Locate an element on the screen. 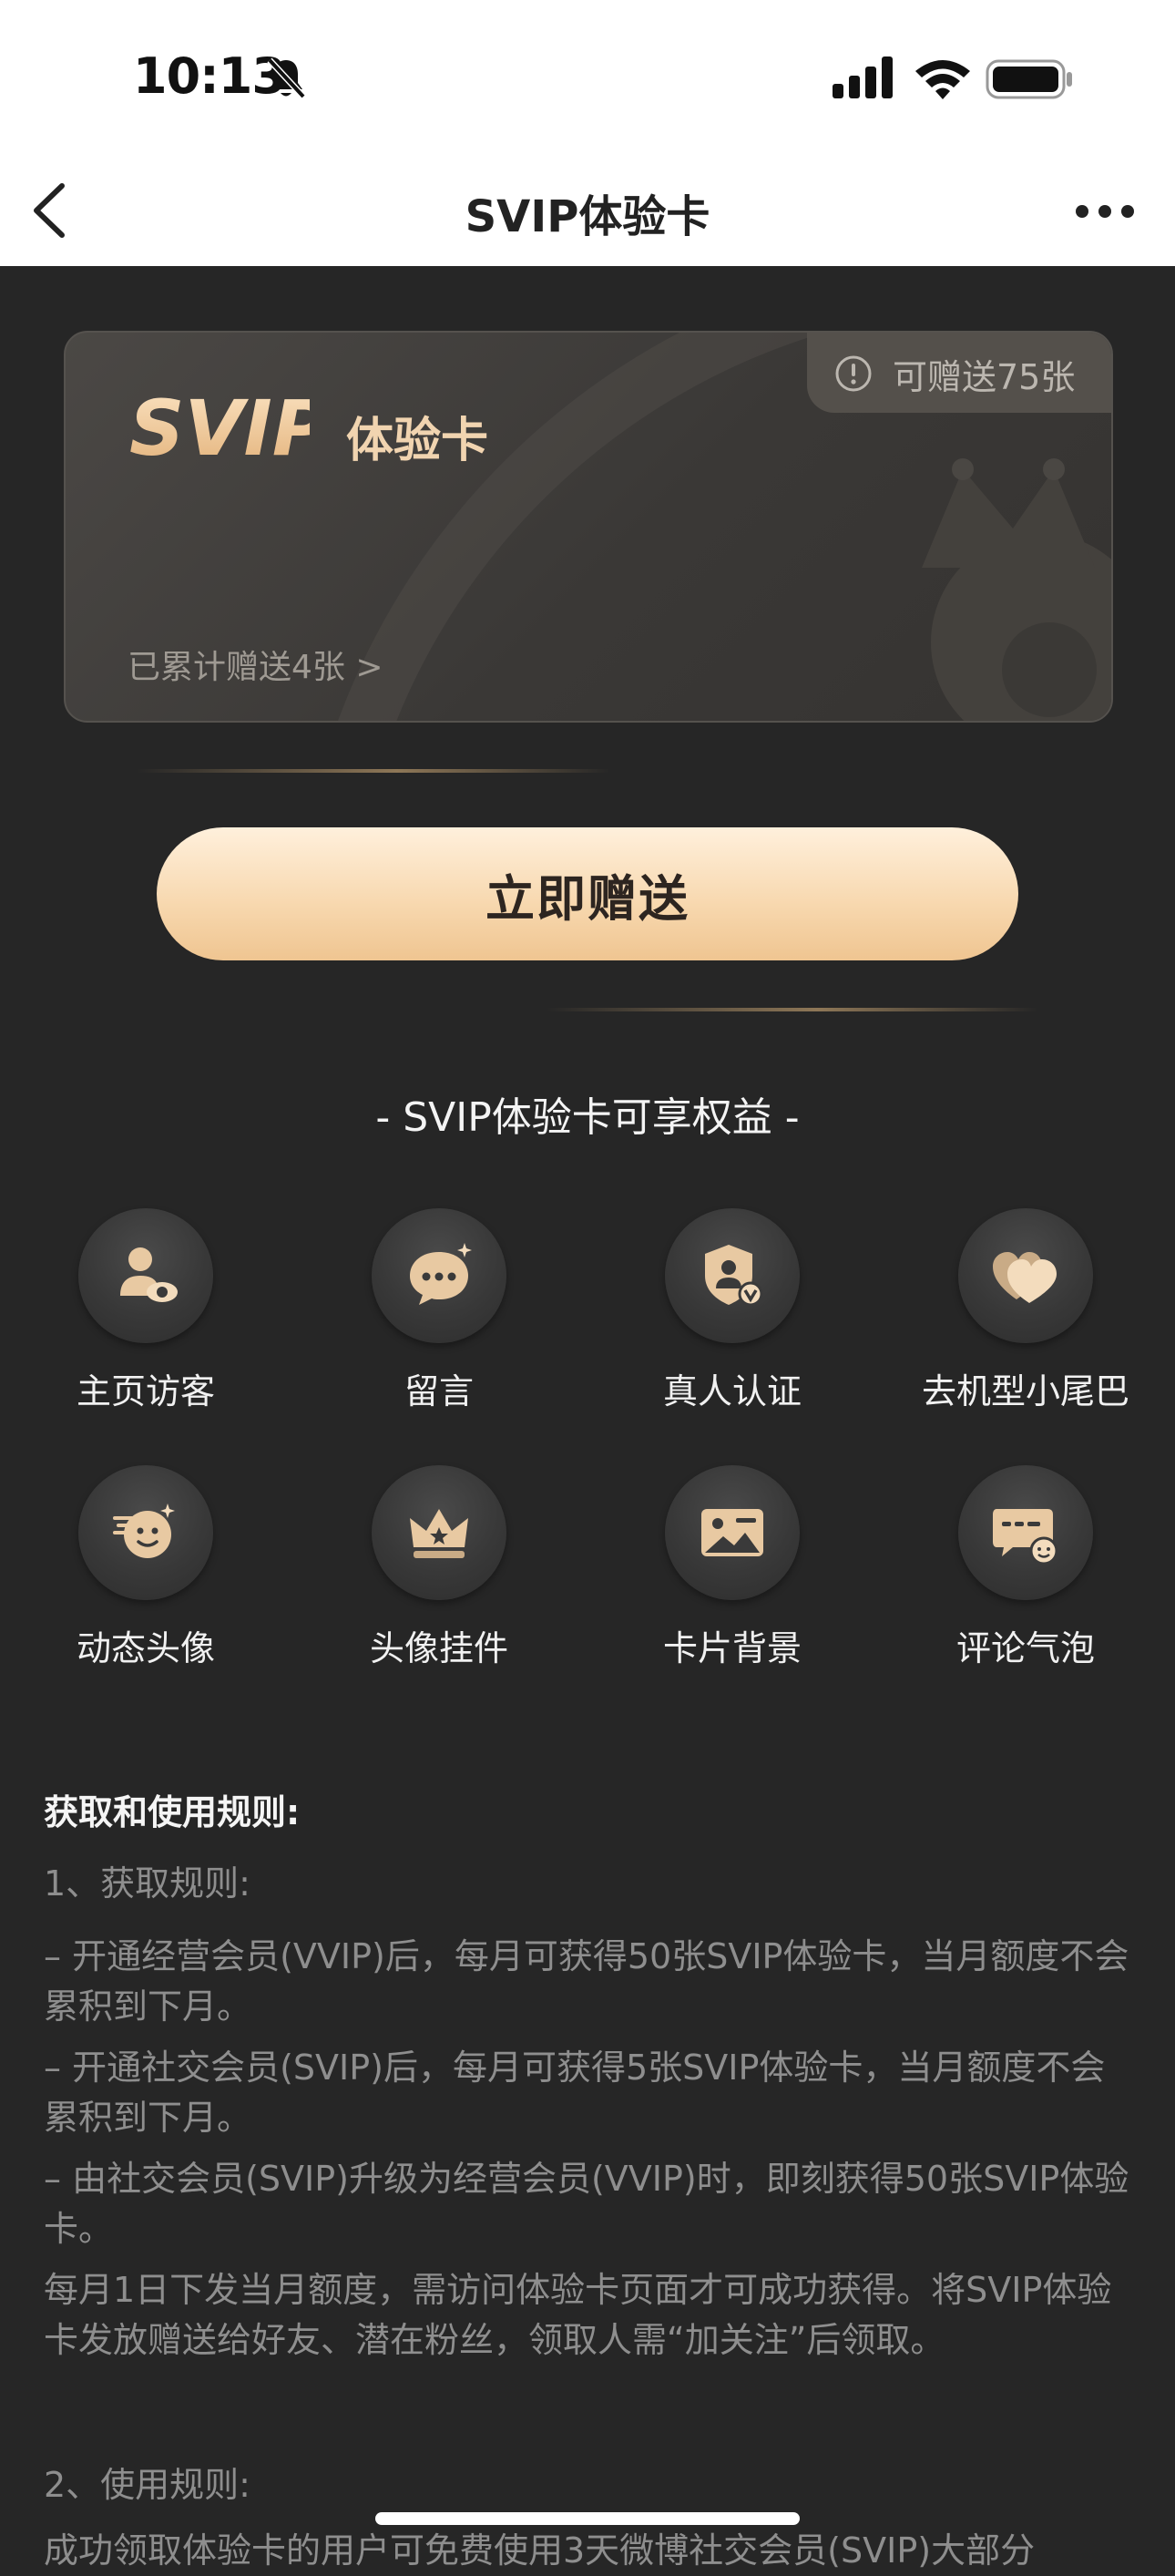 The width and height of the screenshot is (1175, 2576). benefit-label: 评论气泡 is located at coordinates (1025, 1648).